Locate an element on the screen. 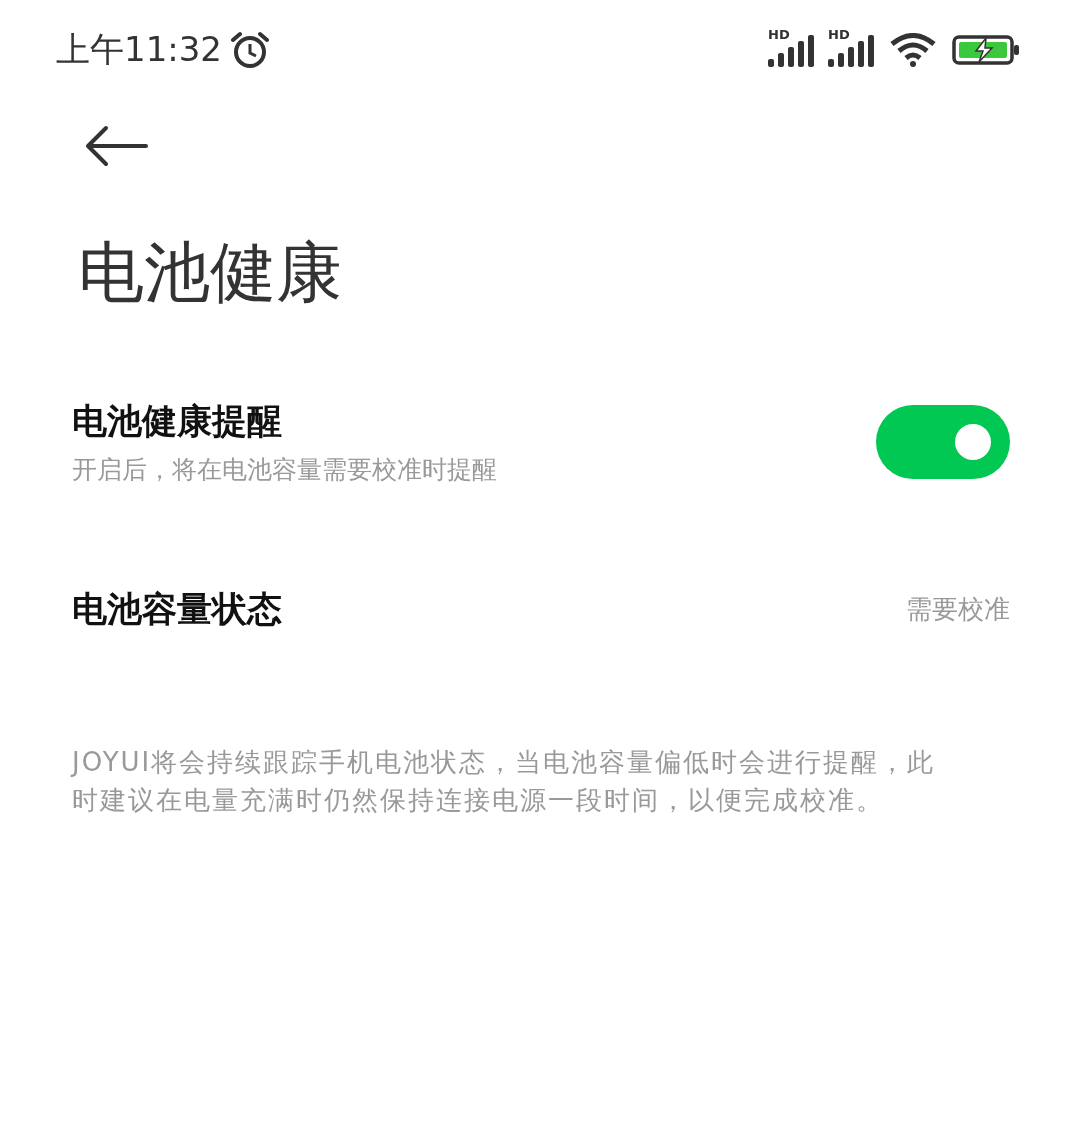 The image size is (1080, 1138). status-time: 上午11:32 is located at coordinates (139, 49).